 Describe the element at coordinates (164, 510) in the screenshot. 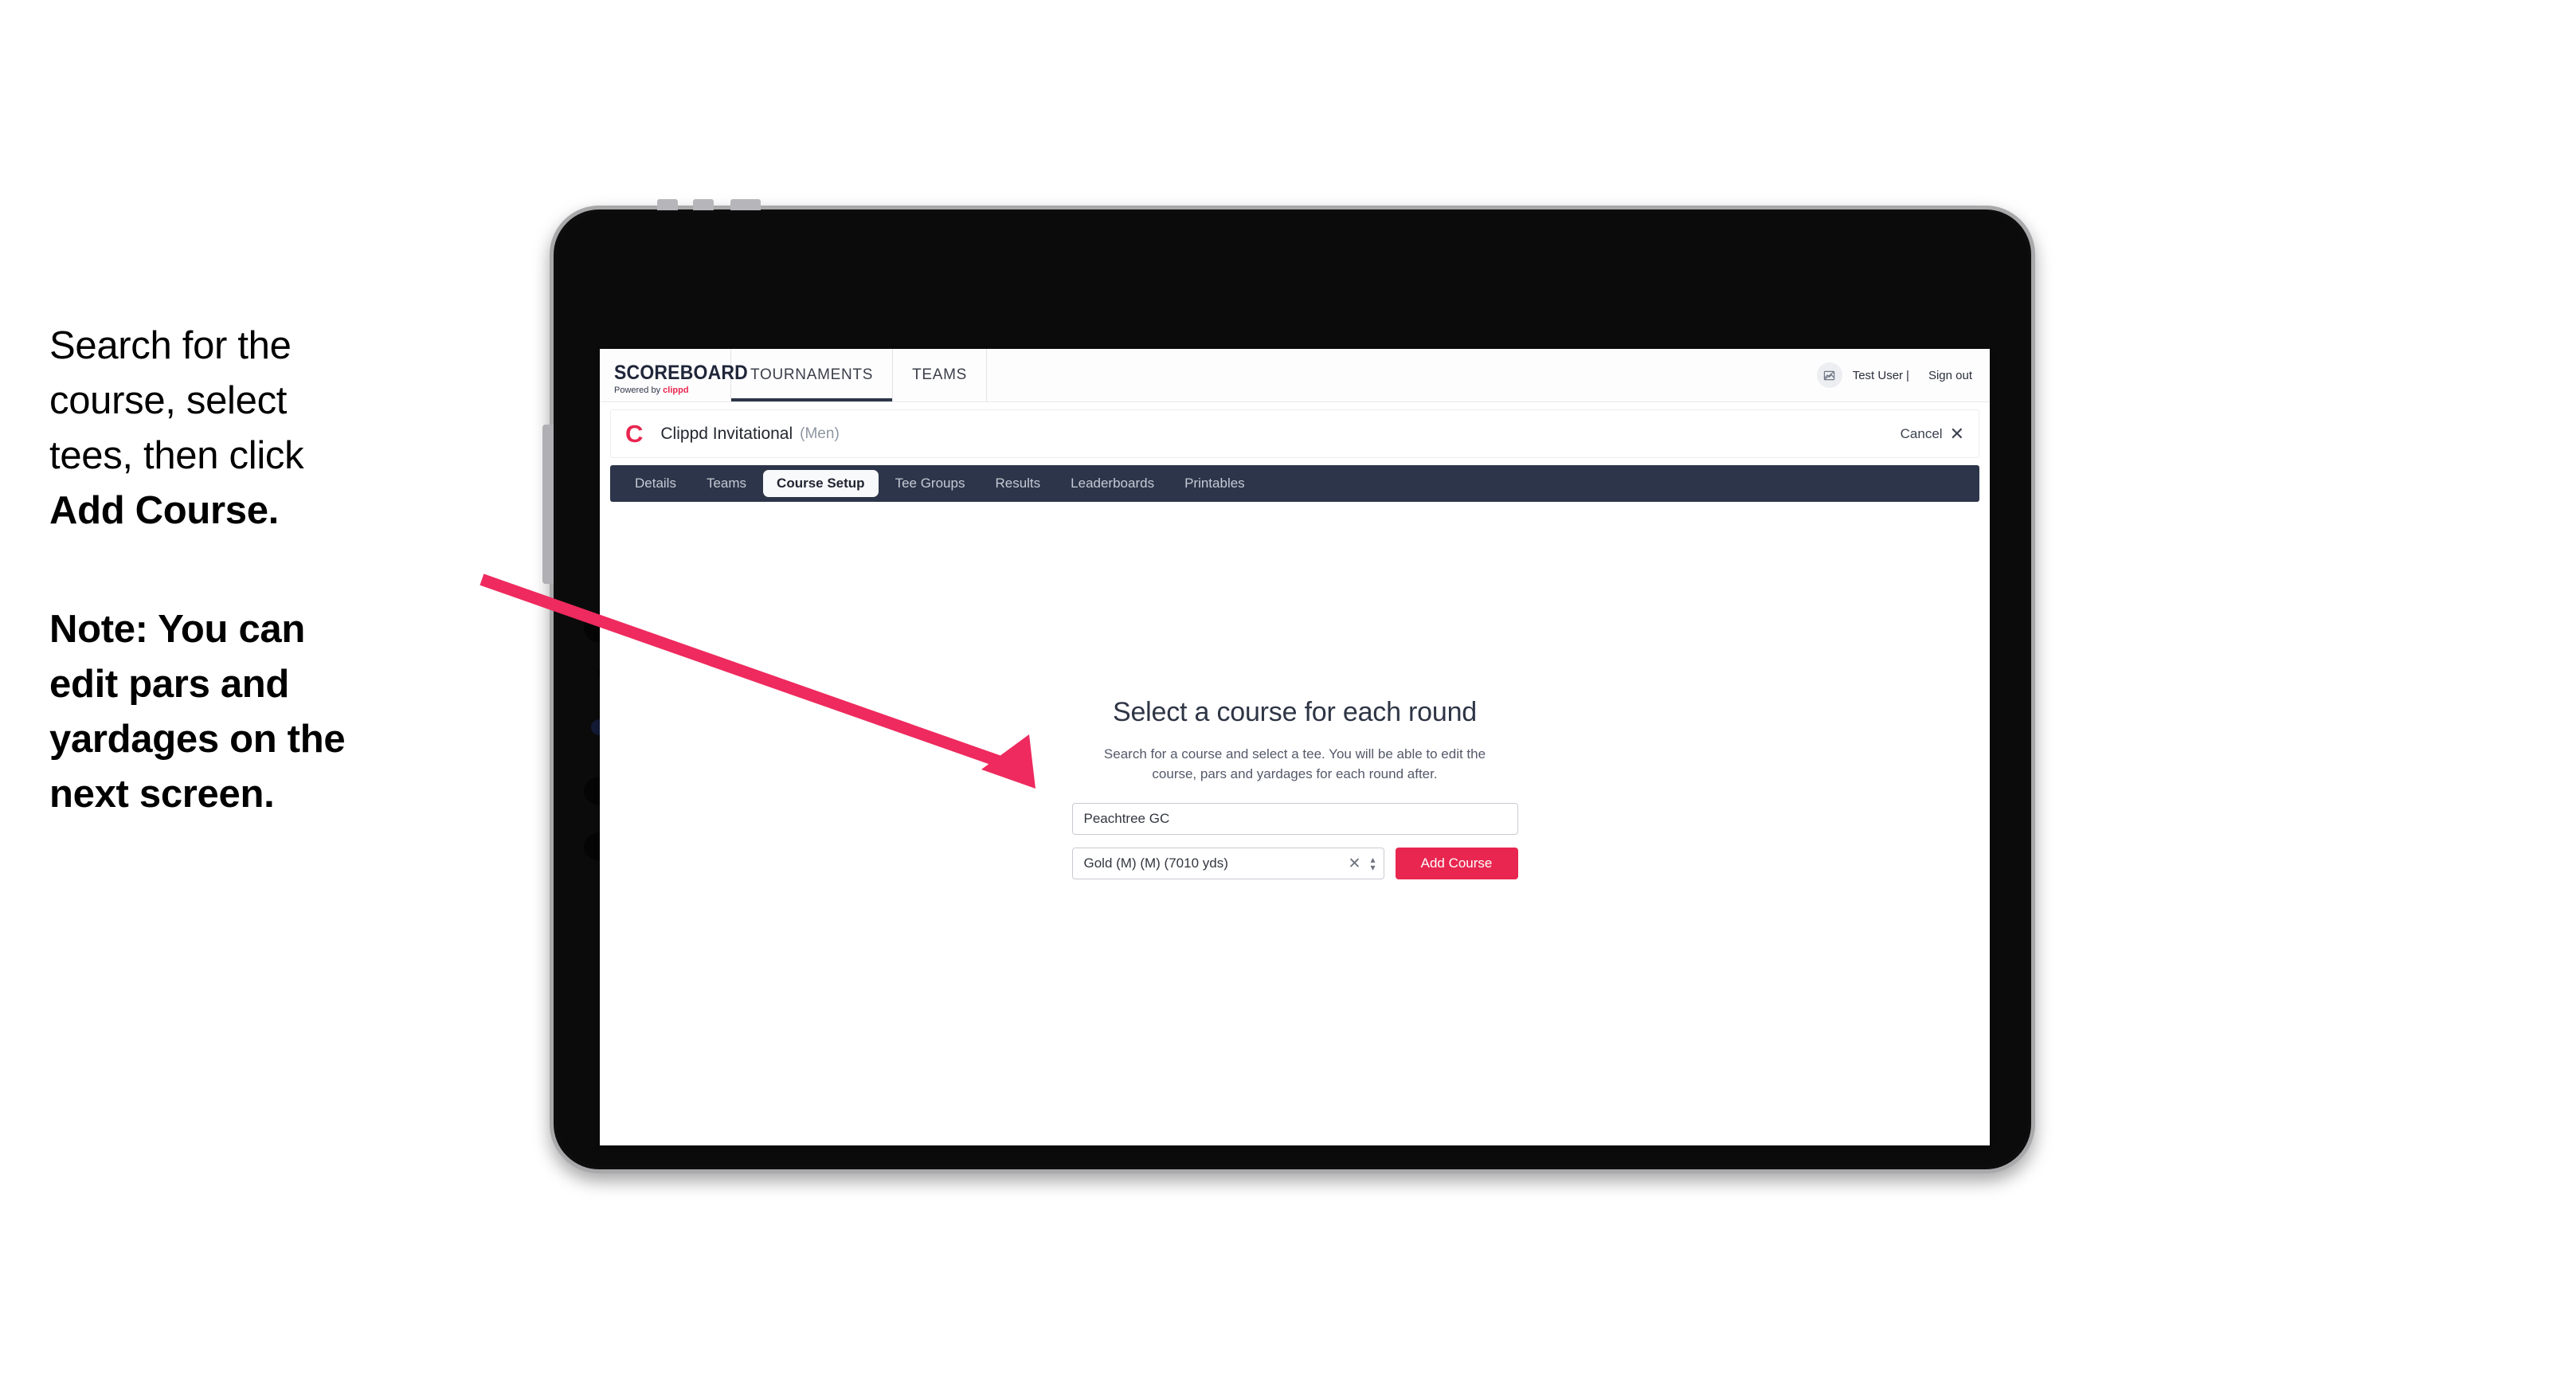

I see `instruction-line-bold: Add Course.` at that location.